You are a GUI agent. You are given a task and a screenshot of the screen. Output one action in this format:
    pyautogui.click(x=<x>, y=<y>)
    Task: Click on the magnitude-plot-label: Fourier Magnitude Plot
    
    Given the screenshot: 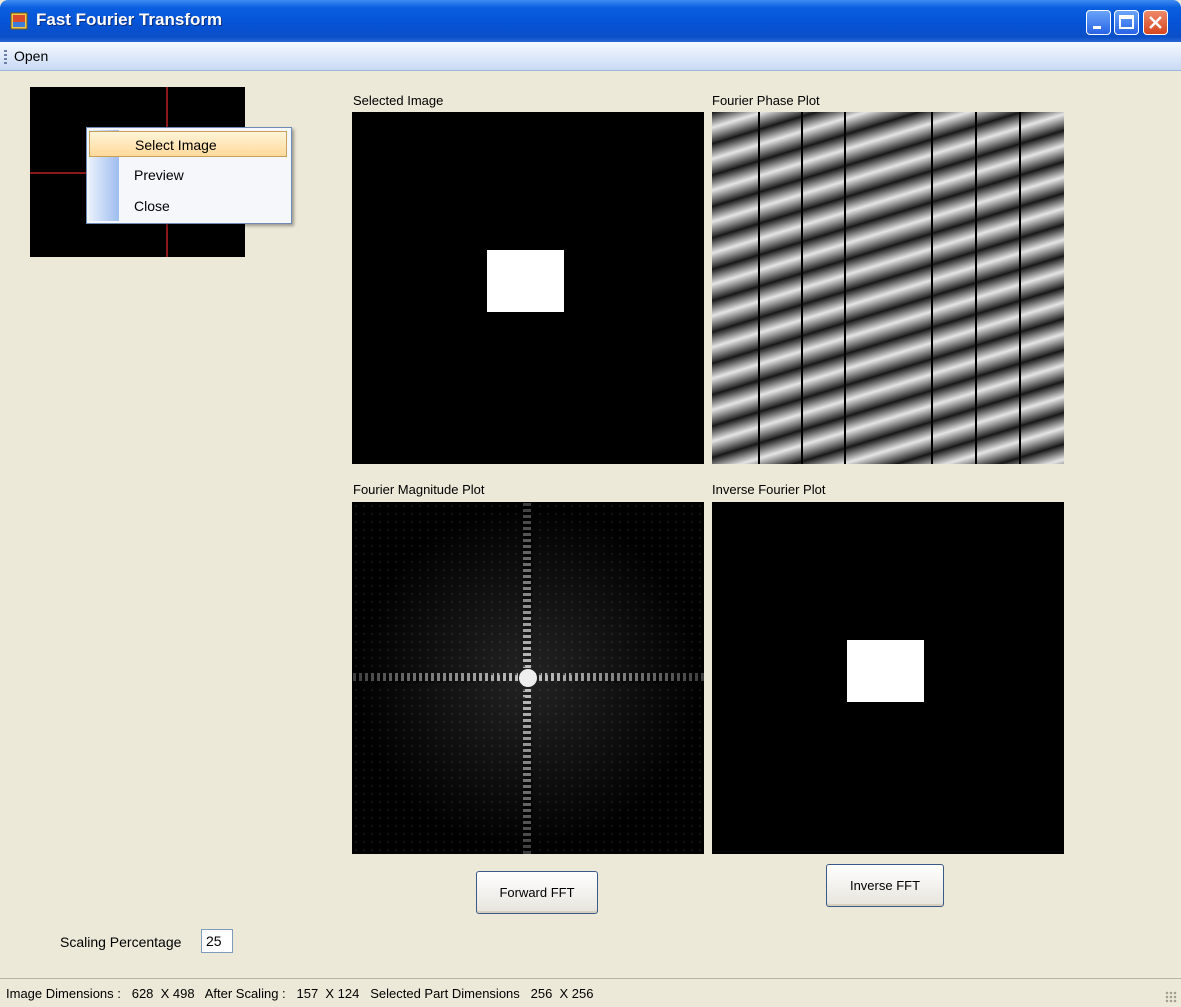 What is the action you would take?
    pyautogui.click(x=419, y=489)
    